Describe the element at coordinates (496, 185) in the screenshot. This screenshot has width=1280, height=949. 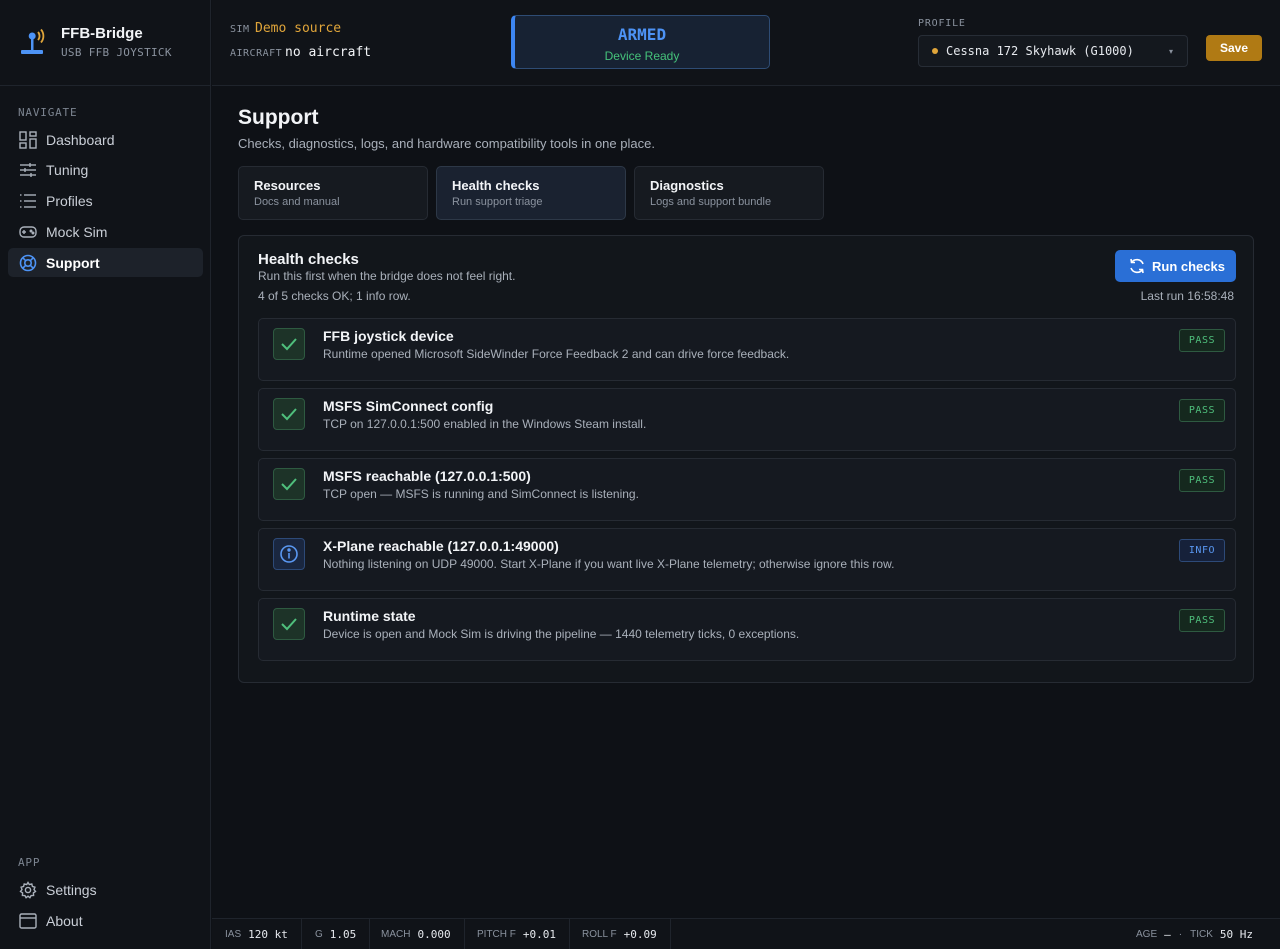
I see `tab-title: Health checks` at that location.